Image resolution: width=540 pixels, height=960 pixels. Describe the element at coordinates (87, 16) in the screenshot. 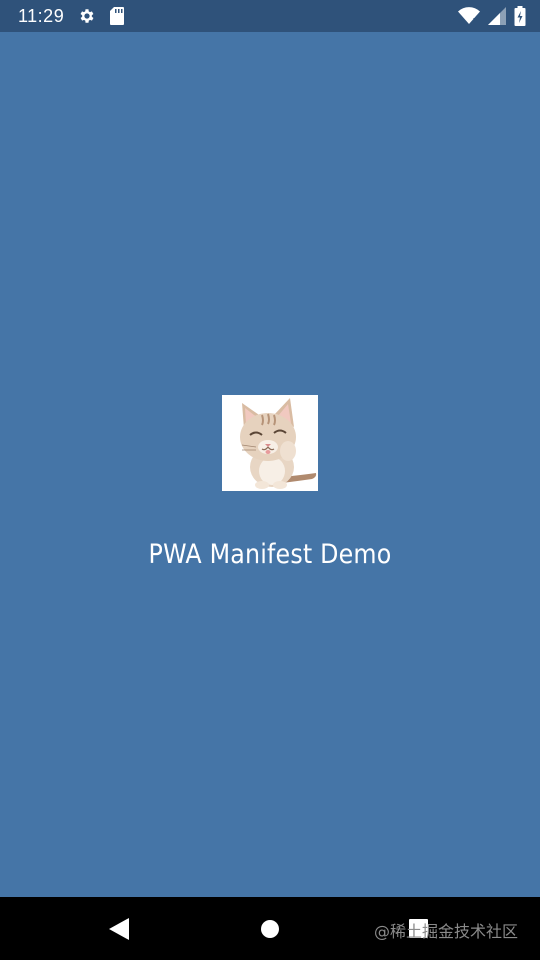

I see `gear-icon` at that location.